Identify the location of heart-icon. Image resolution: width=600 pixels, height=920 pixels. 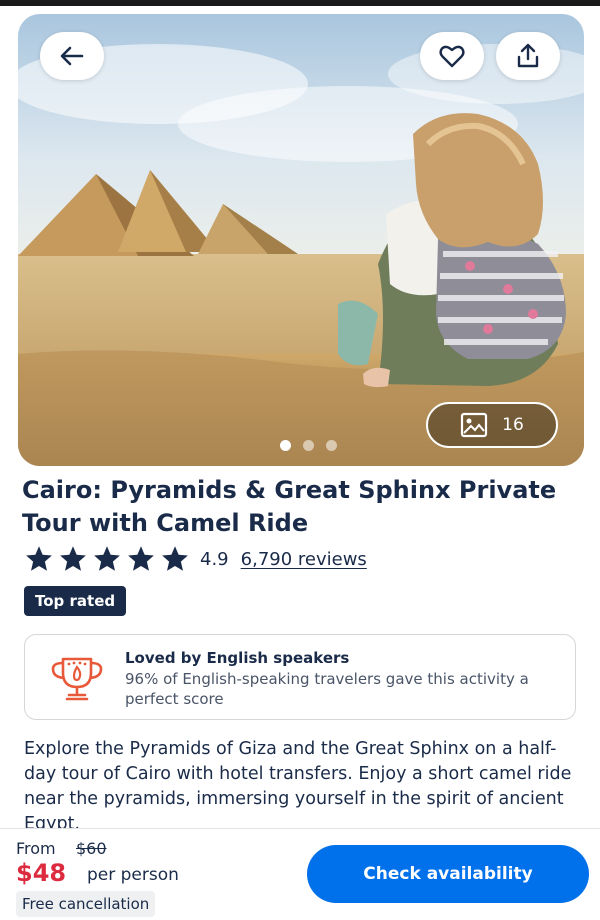
(452, 56).